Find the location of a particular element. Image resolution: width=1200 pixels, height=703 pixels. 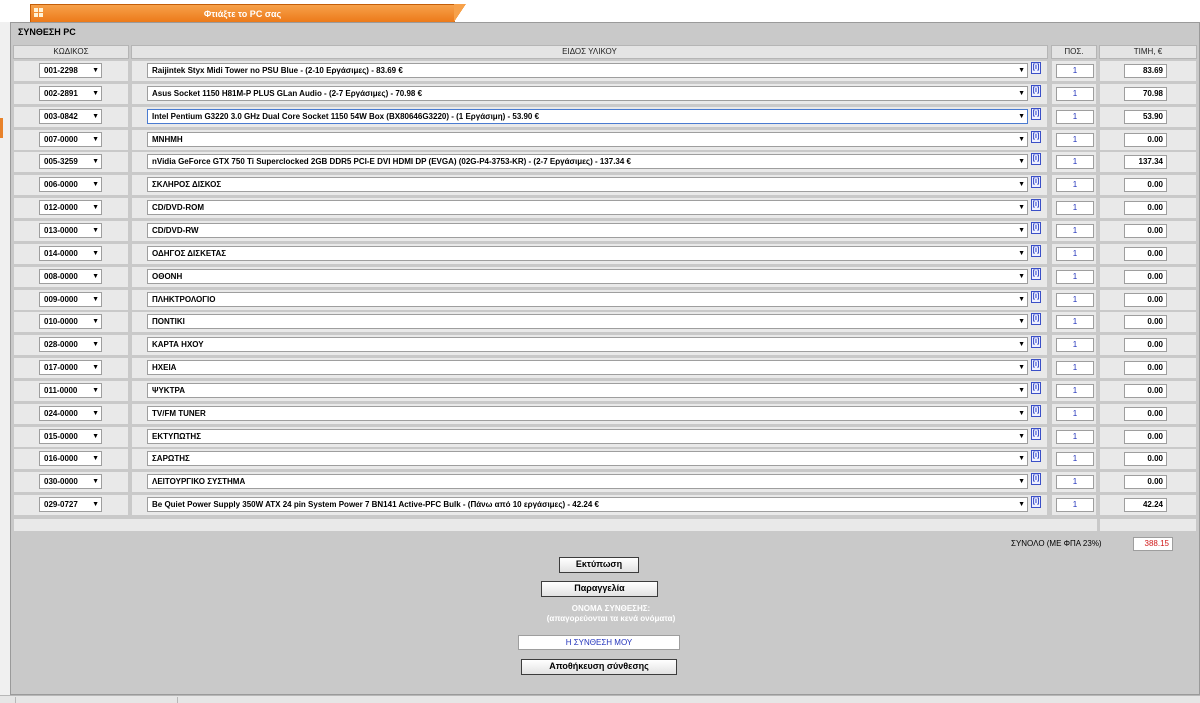

price-field: 70.98 is located at coordinates (1145, 93).